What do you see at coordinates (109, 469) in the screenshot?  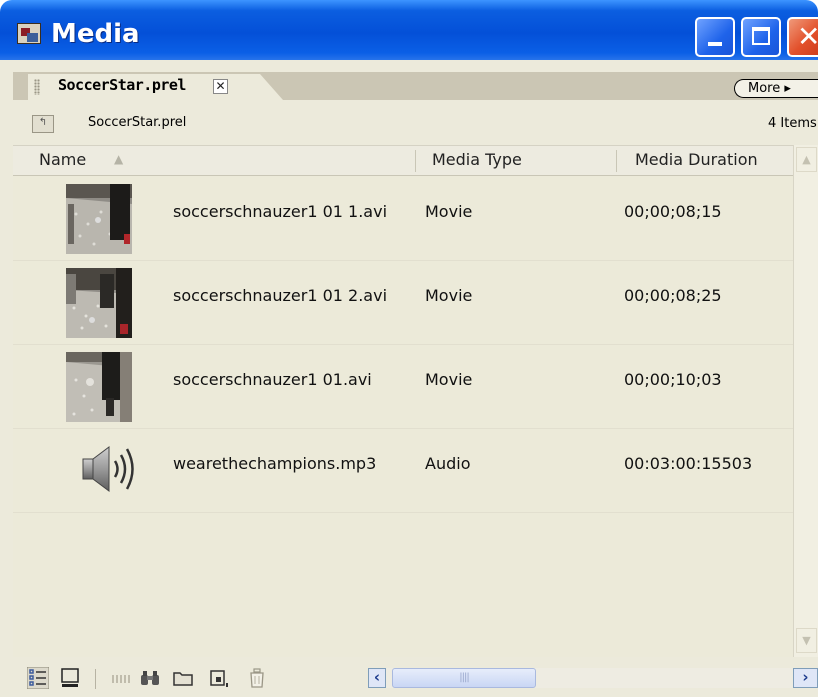 I see `speaker-icon` at bounding box center [109, 469].